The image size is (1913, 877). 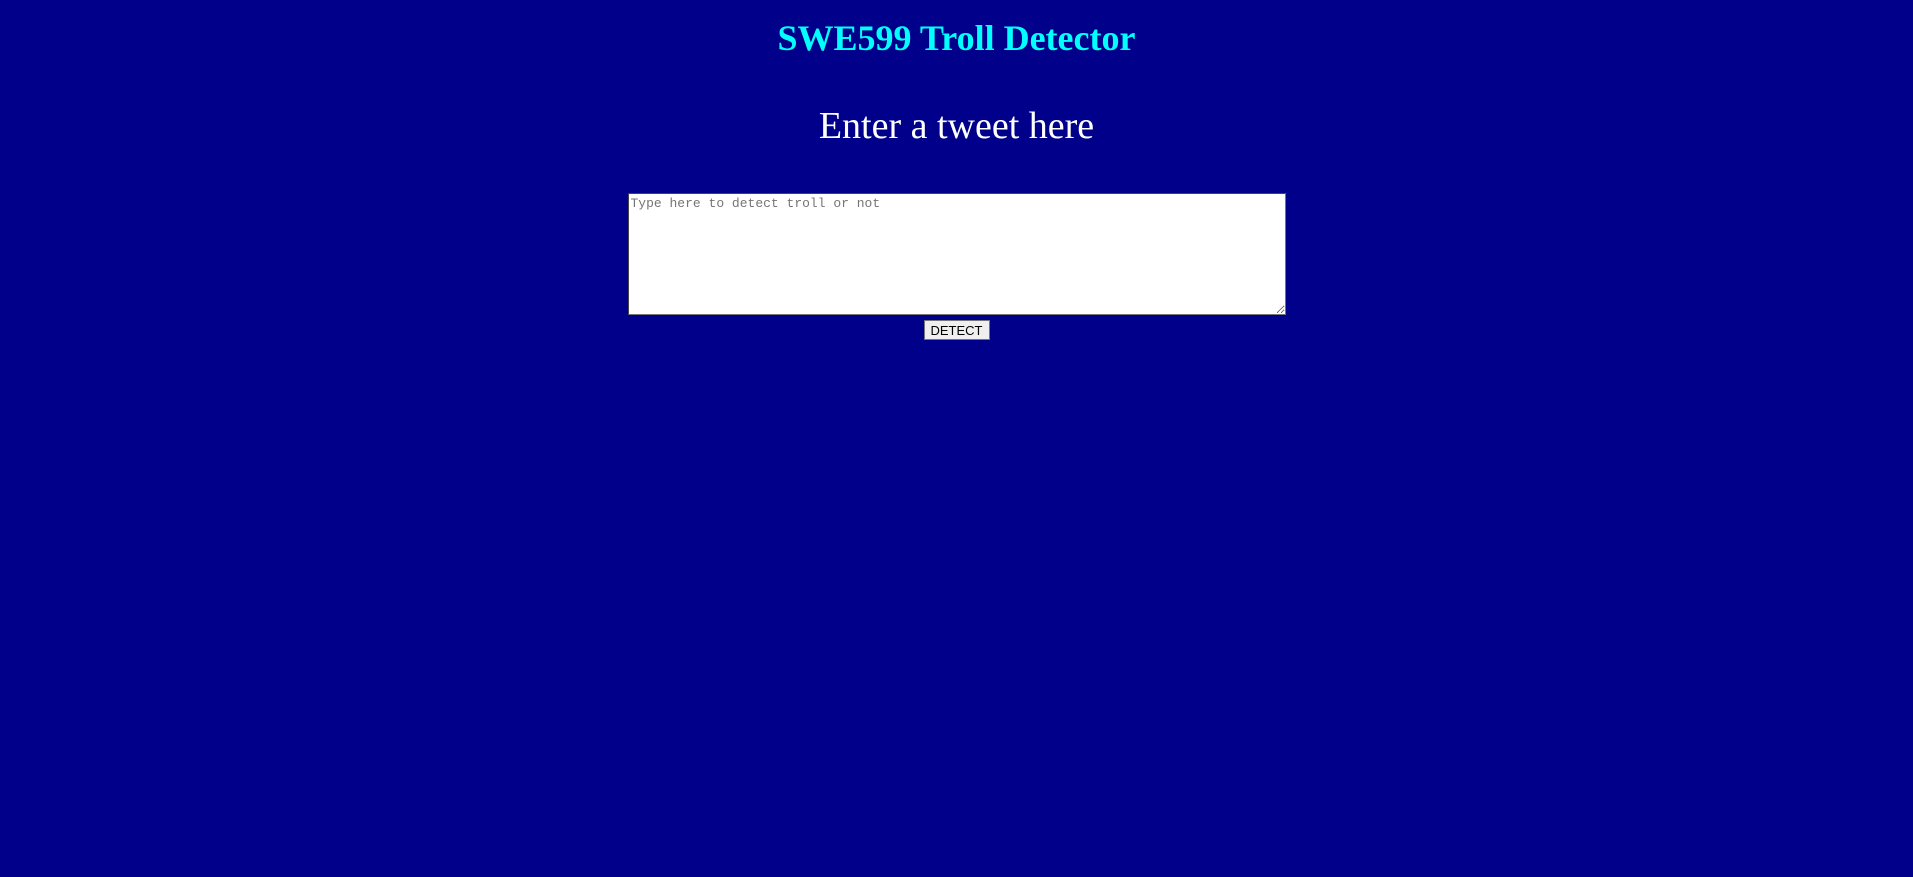 What do you see at coordinates (956, 254) in the screenshot?
I see `tweet-input` at bounding box center [956, 254].